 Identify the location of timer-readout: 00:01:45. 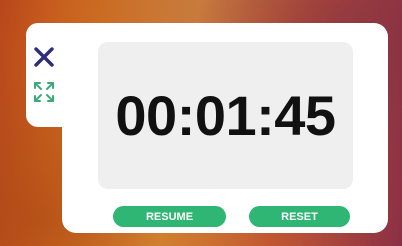
(225, 115).